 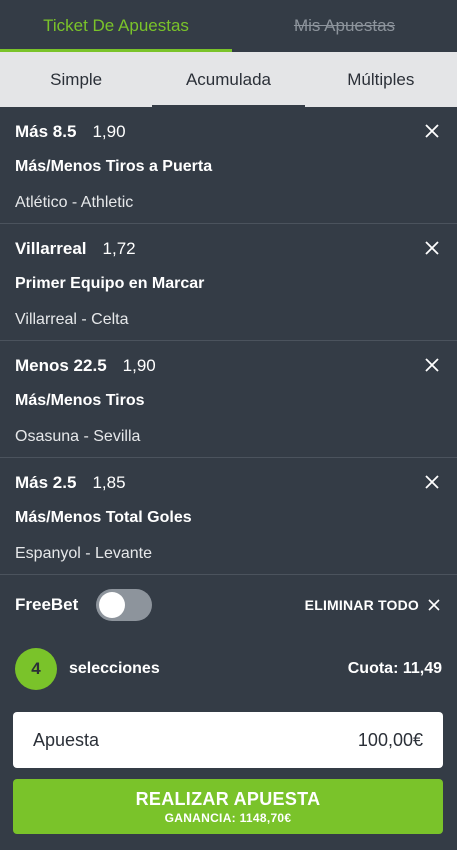 What do you see at coordinates (76, 79) in the screenshot?
I see `tab-simple: Simple` at bounding box center [76, 79].